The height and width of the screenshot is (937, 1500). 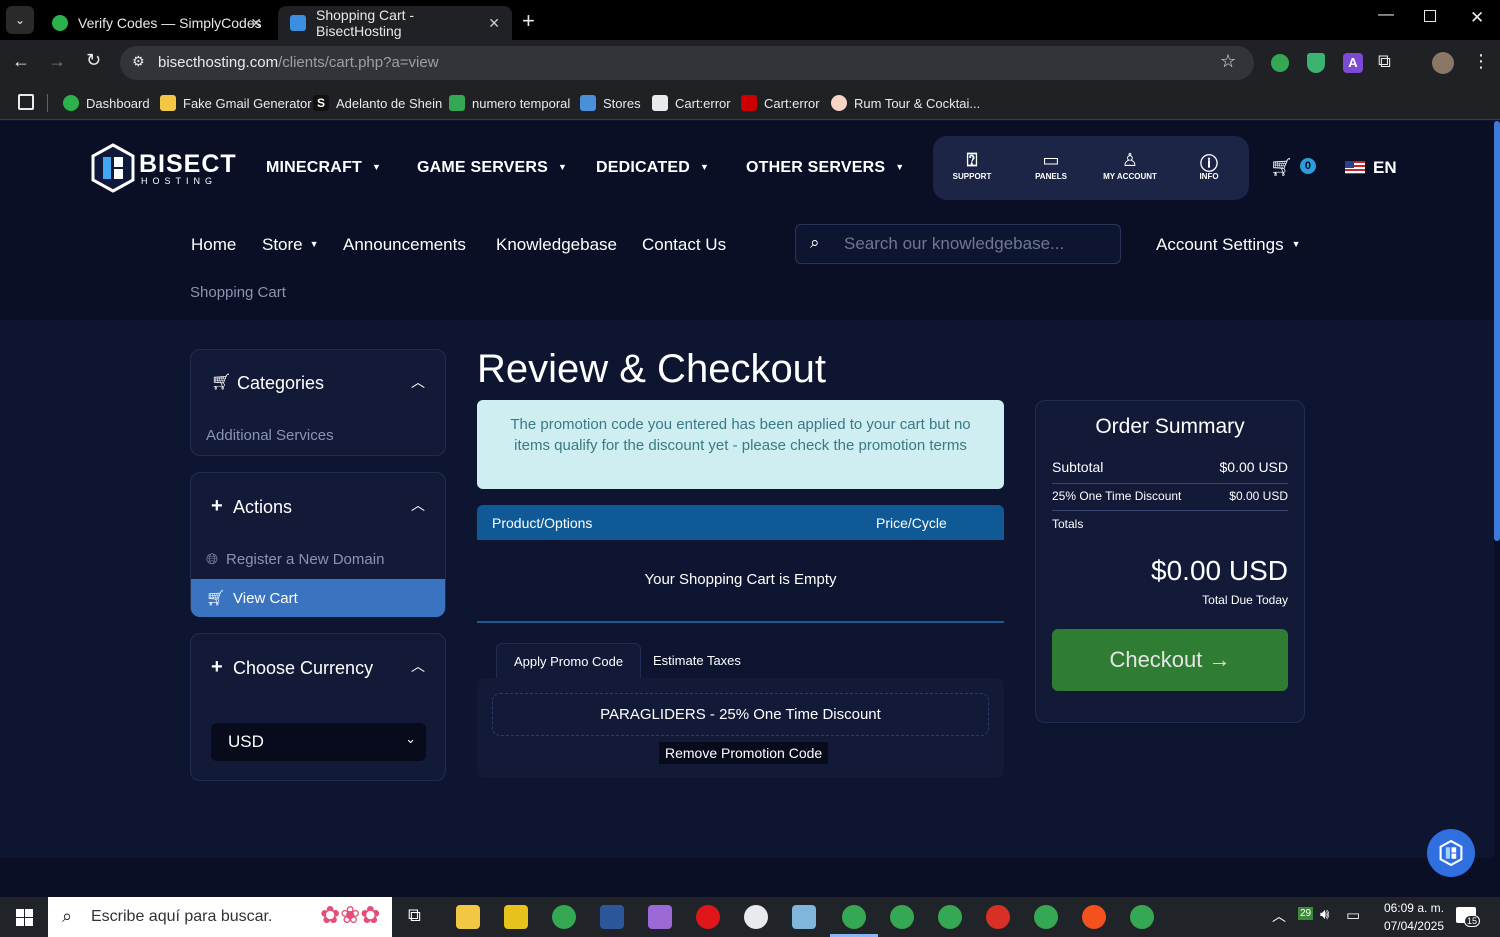 I want to click on nav-other-servers: OTHER SERVERS ▼, so click(x=825, y=168).